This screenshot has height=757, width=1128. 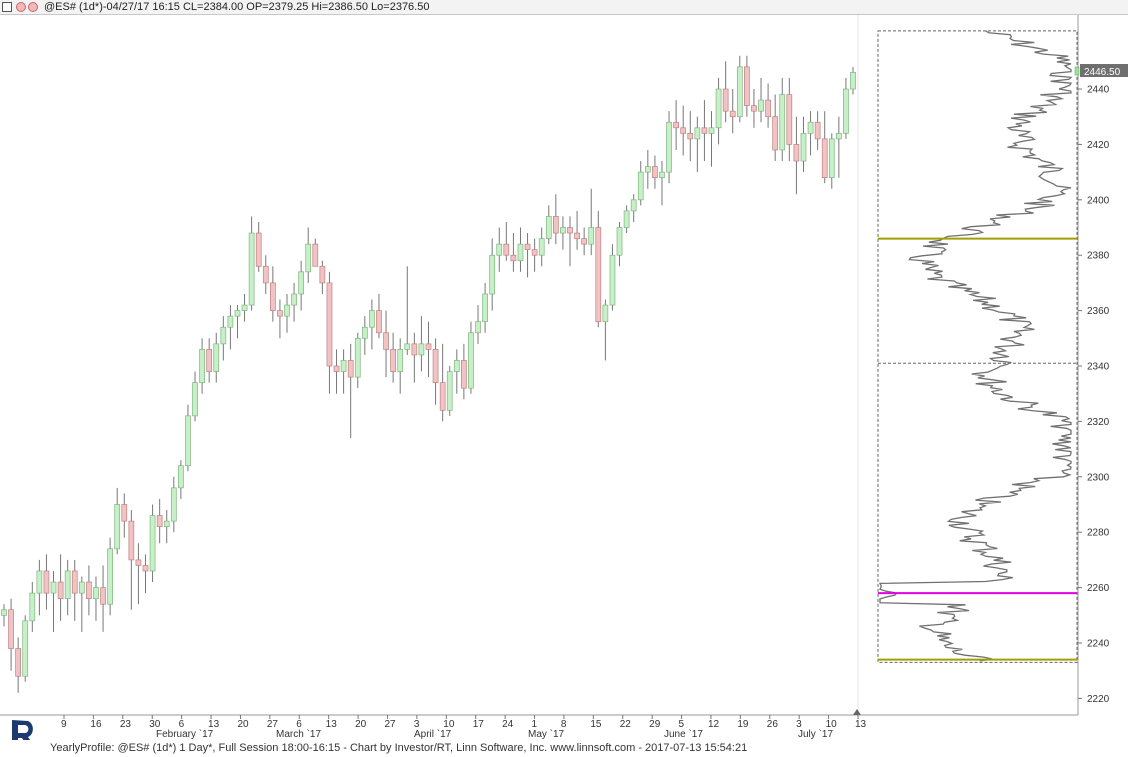 What do you see at coordinates (1098, 588) in the screenshot?
I see `y-tick-label: 2260` at bounding box center [1098, 588].